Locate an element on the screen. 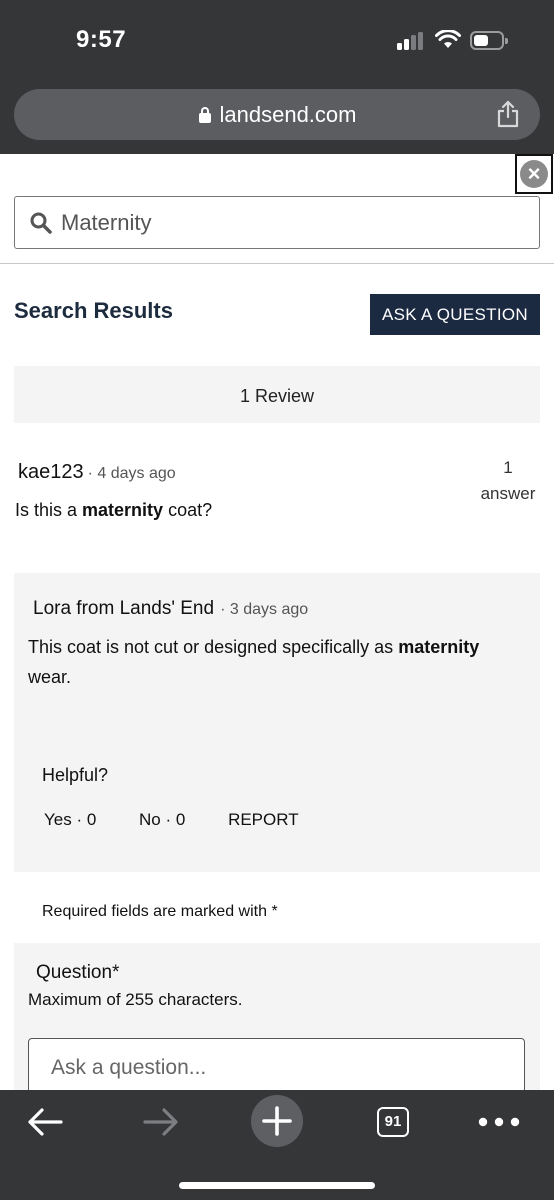 This screenshot has width=554, height=1200. answer-count-label: answer is located at coordinates (508, 493).